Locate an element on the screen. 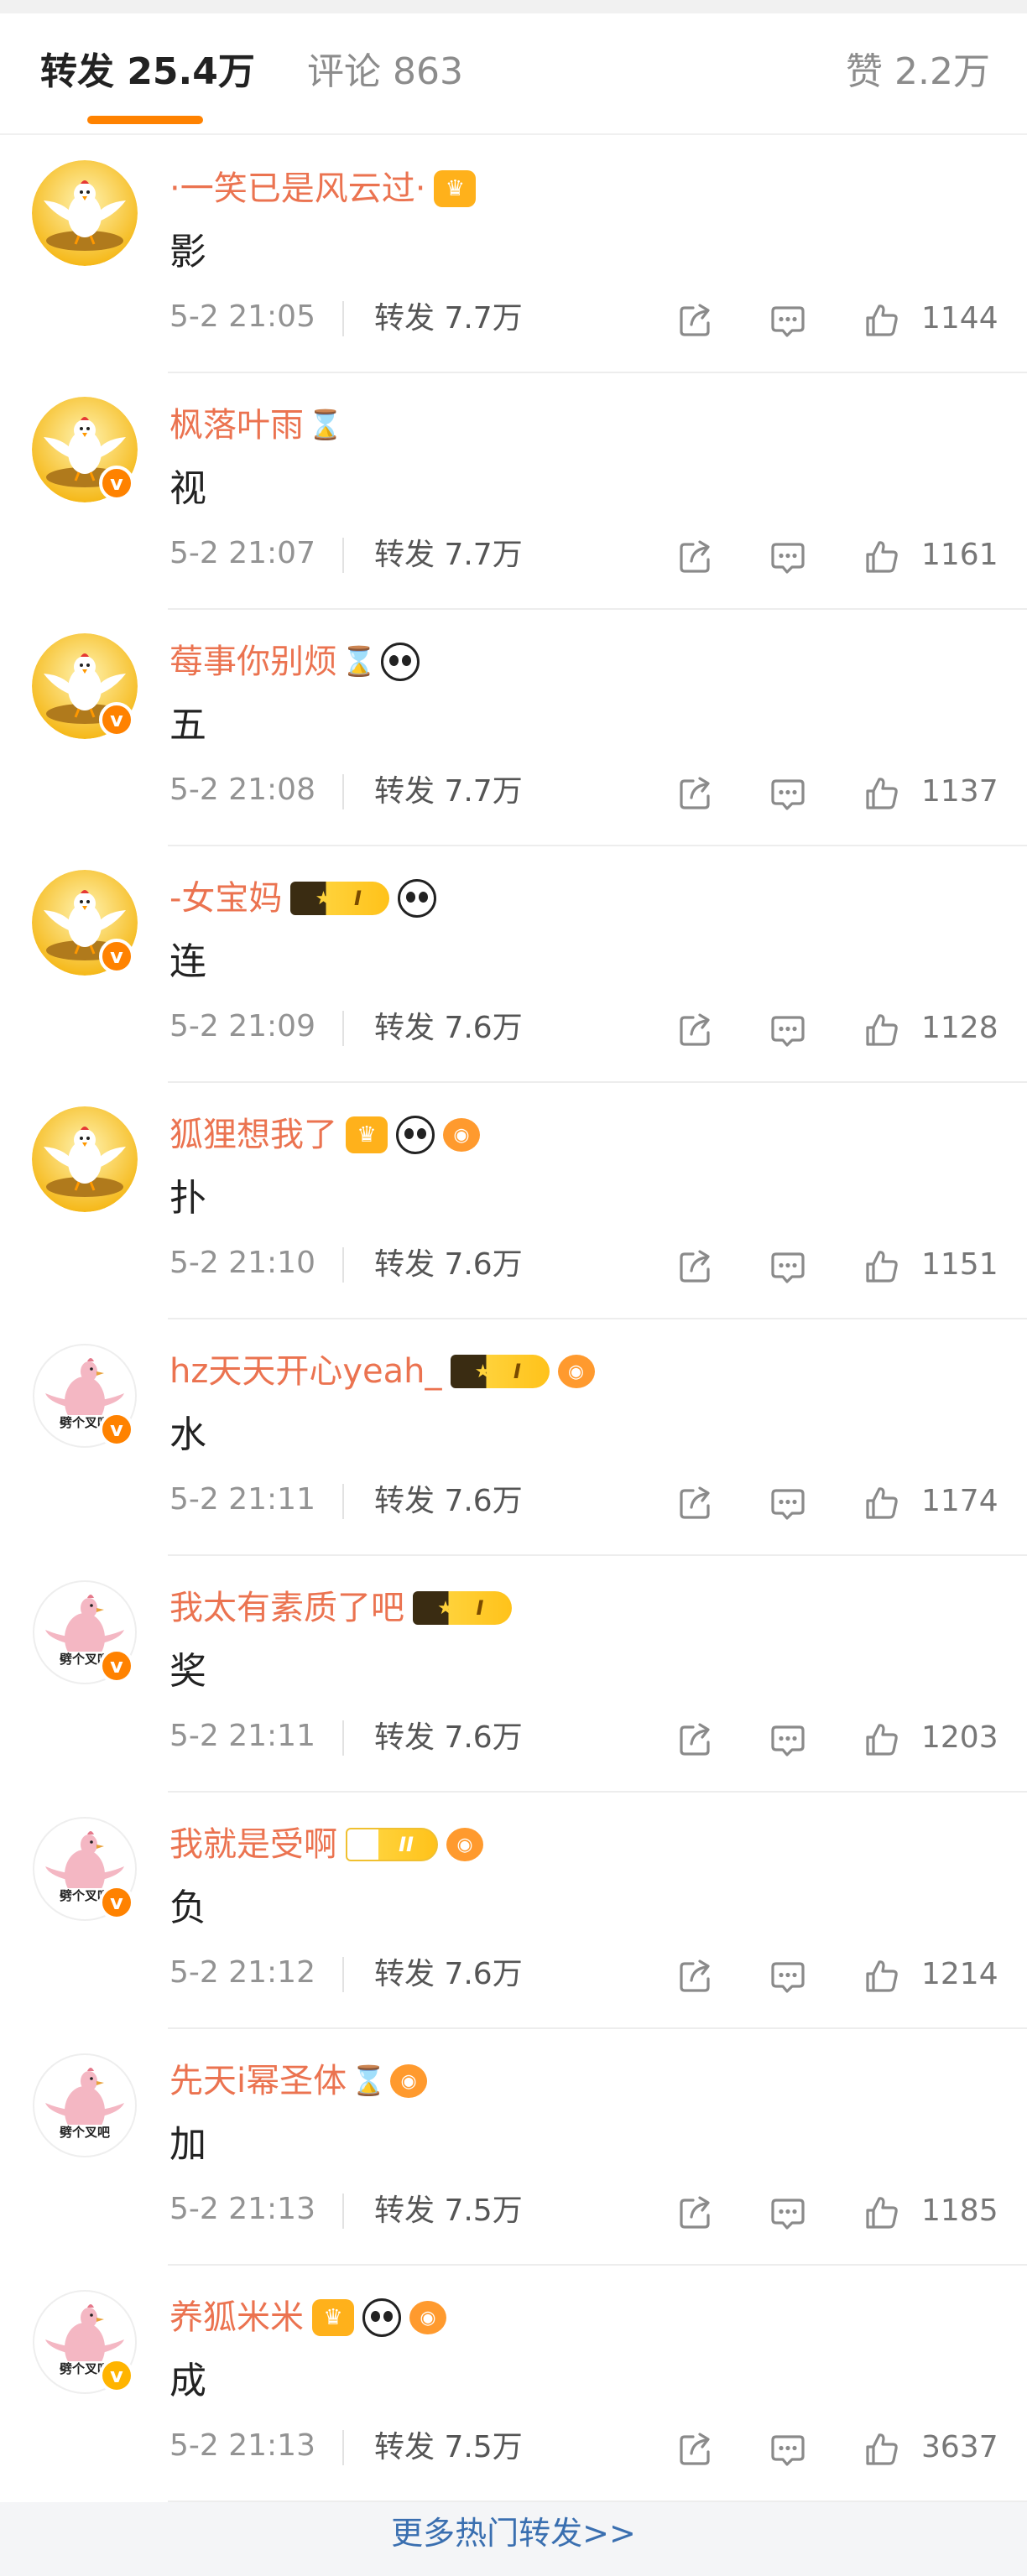 Image resolution: width=1027 pixels, height=2576 pixels. user-name: 先天i幂圣体 is located at coordinates (258, 2081).